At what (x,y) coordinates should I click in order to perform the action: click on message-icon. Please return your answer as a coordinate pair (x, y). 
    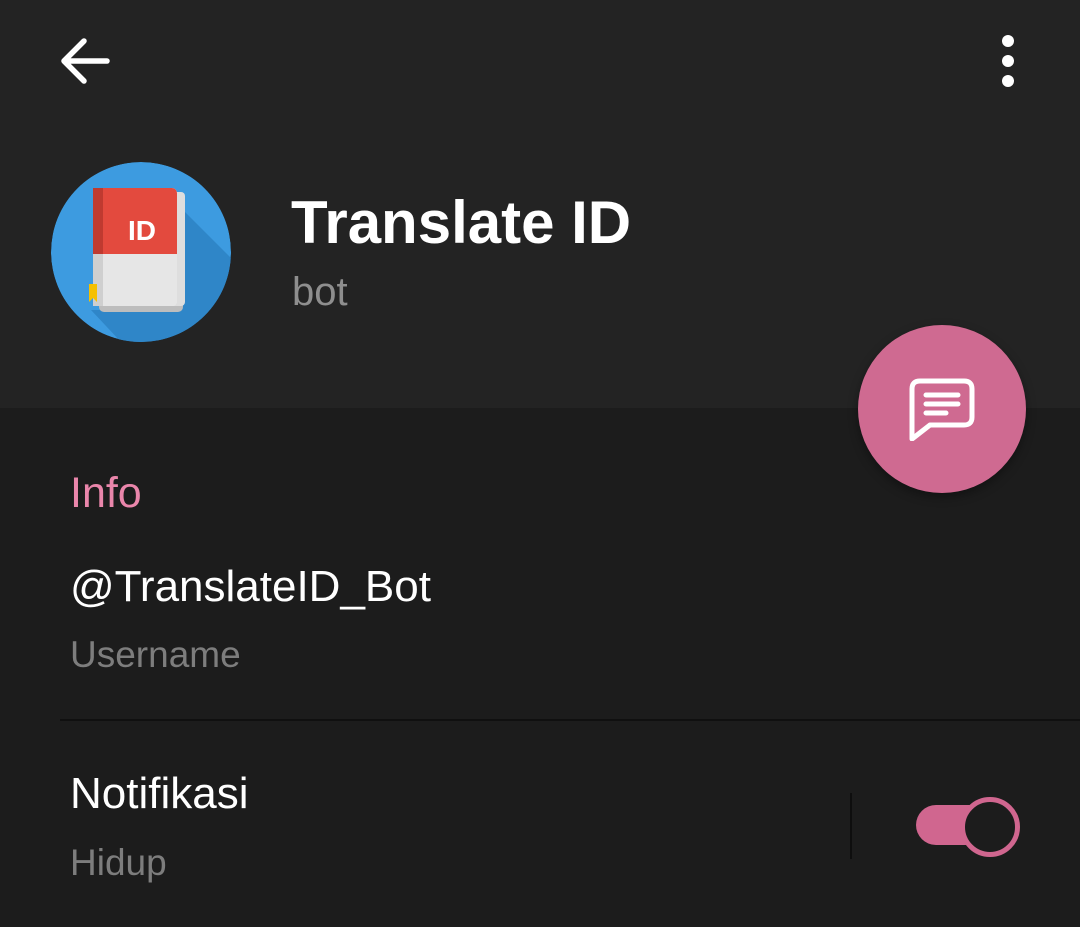
    Looking at the image, I should click on (942, 409).